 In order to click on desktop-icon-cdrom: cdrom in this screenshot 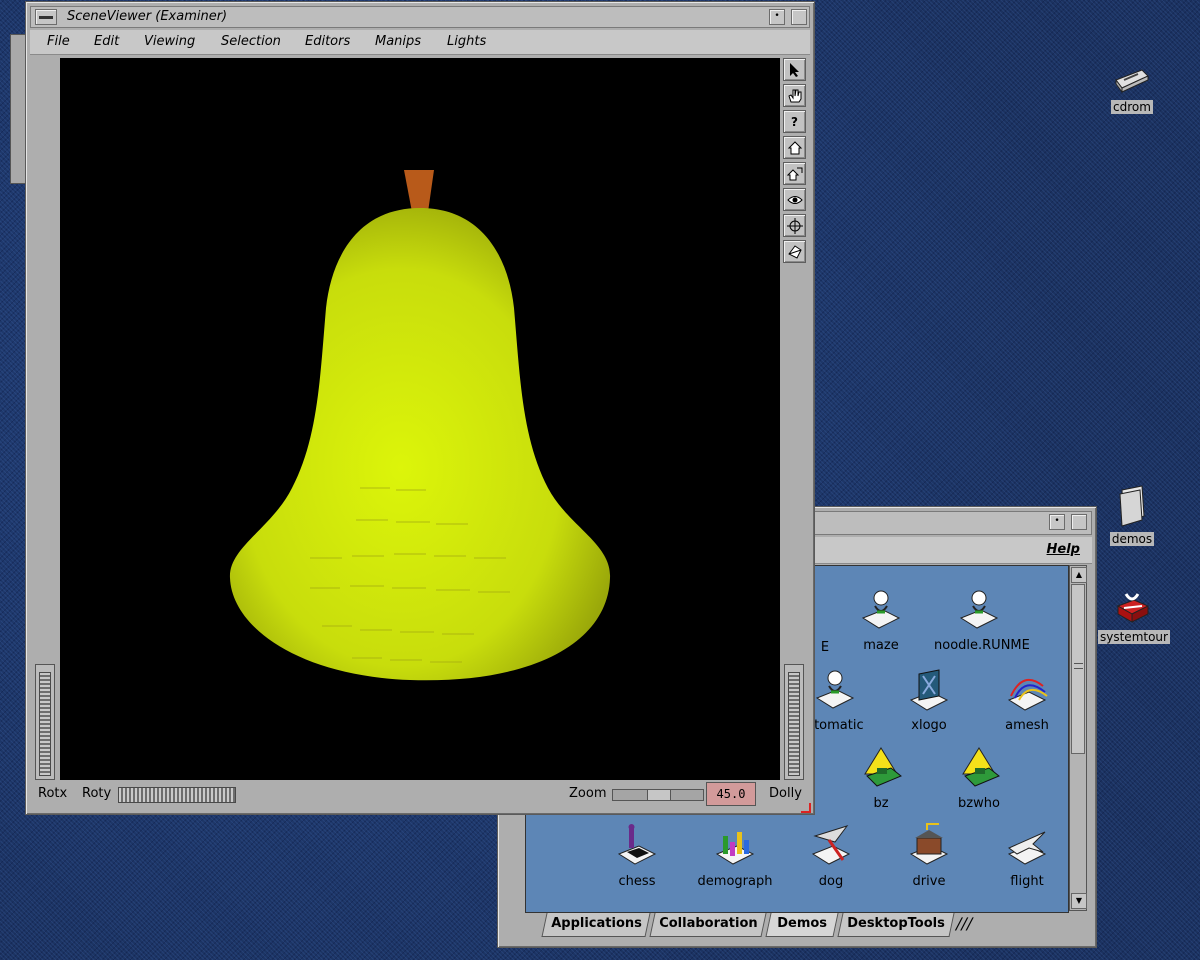, I will do `click(1132, 85)`.